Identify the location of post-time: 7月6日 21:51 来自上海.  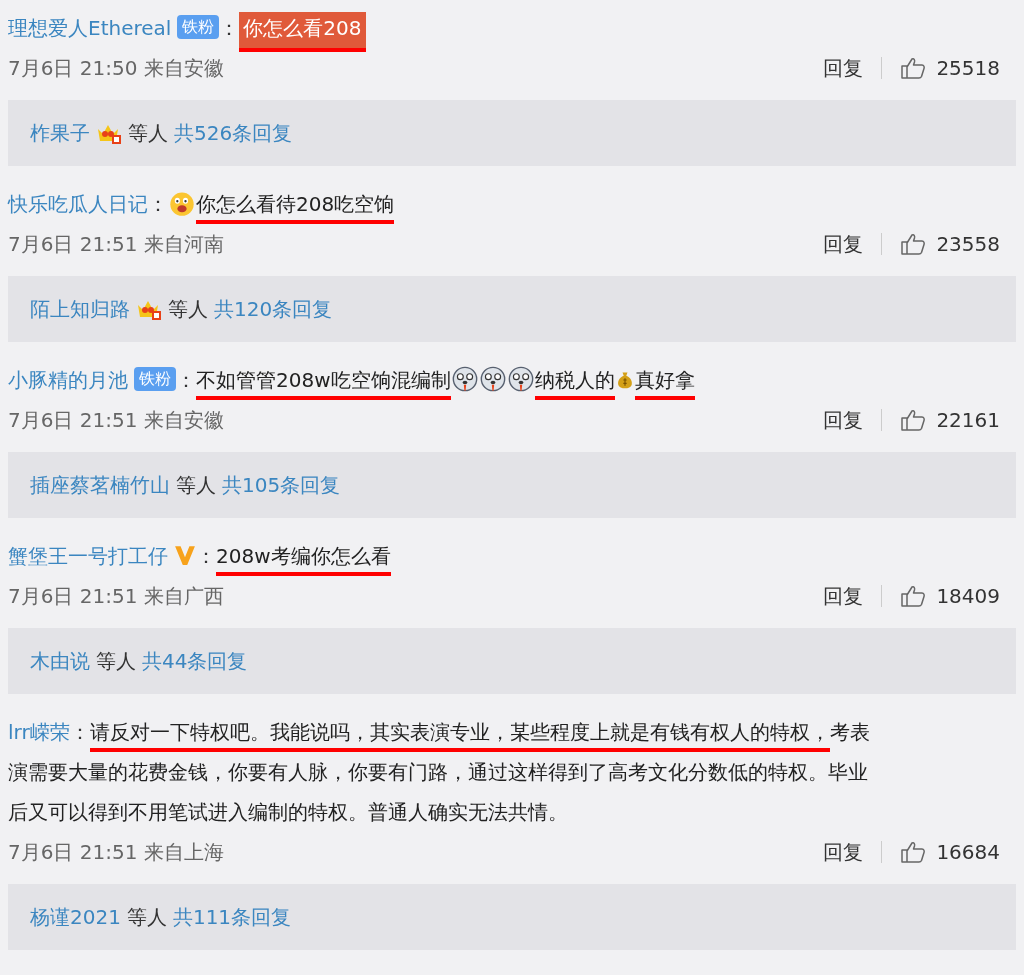
(116, 852).